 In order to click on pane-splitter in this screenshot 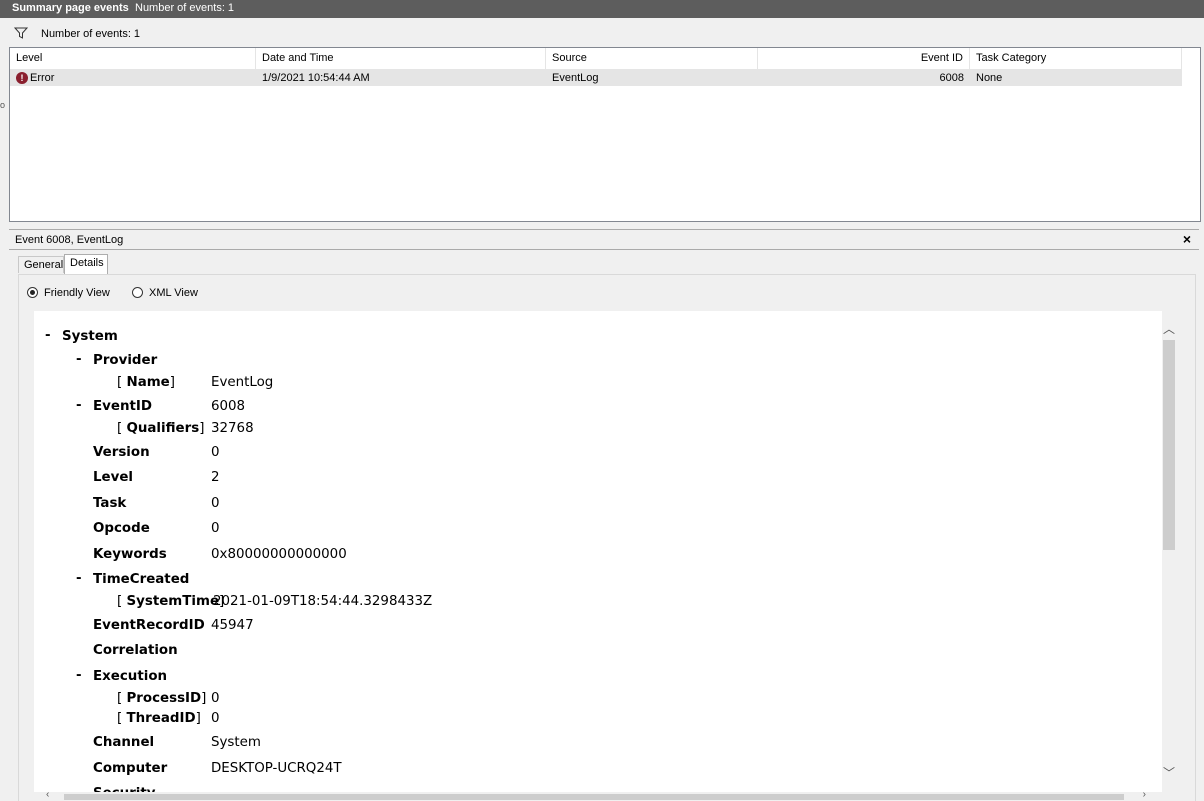, I will do `click(604, 225)`.